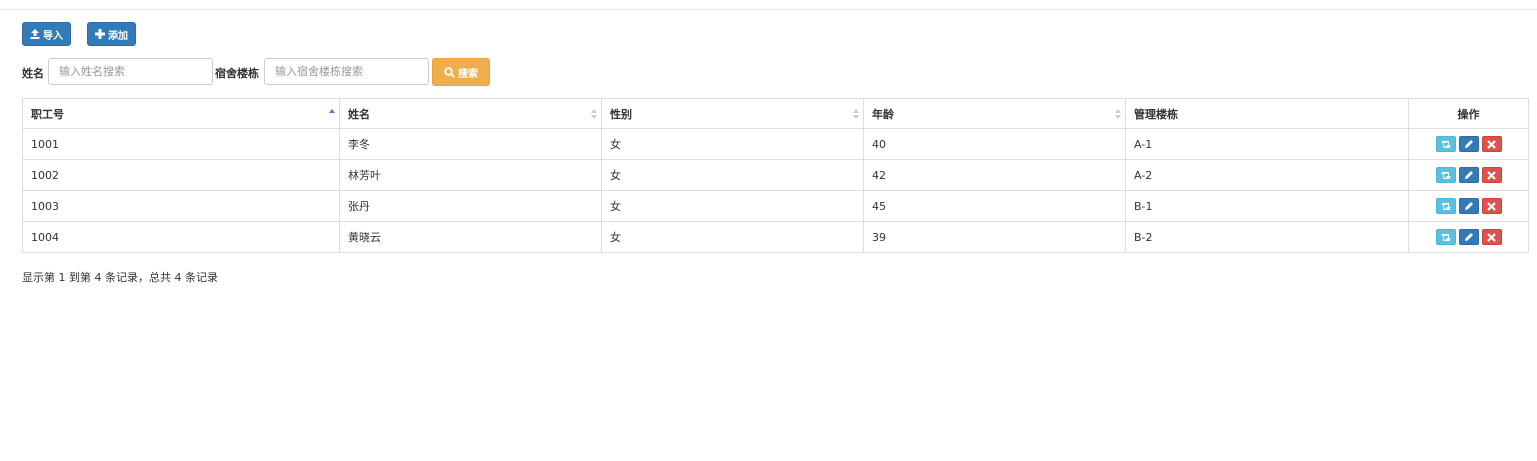  Describe the element at coordinates (470, 175) in the screenshot. I see `cell-name: 林芳叶` at that location.